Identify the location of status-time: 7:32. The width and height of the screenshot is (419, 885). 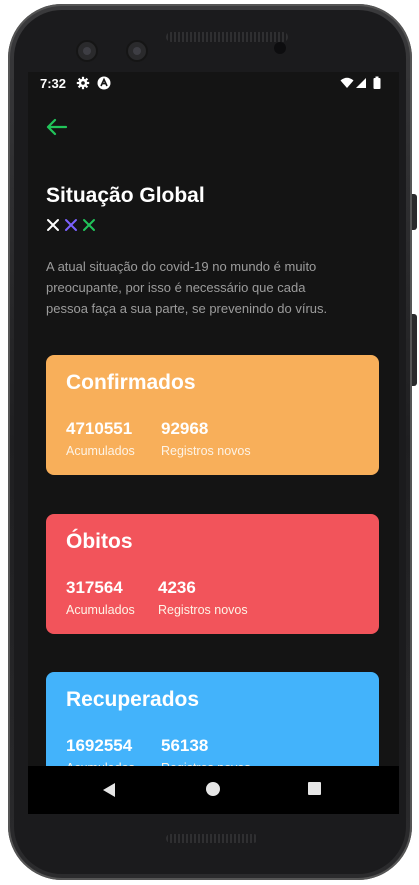
(53, 83).